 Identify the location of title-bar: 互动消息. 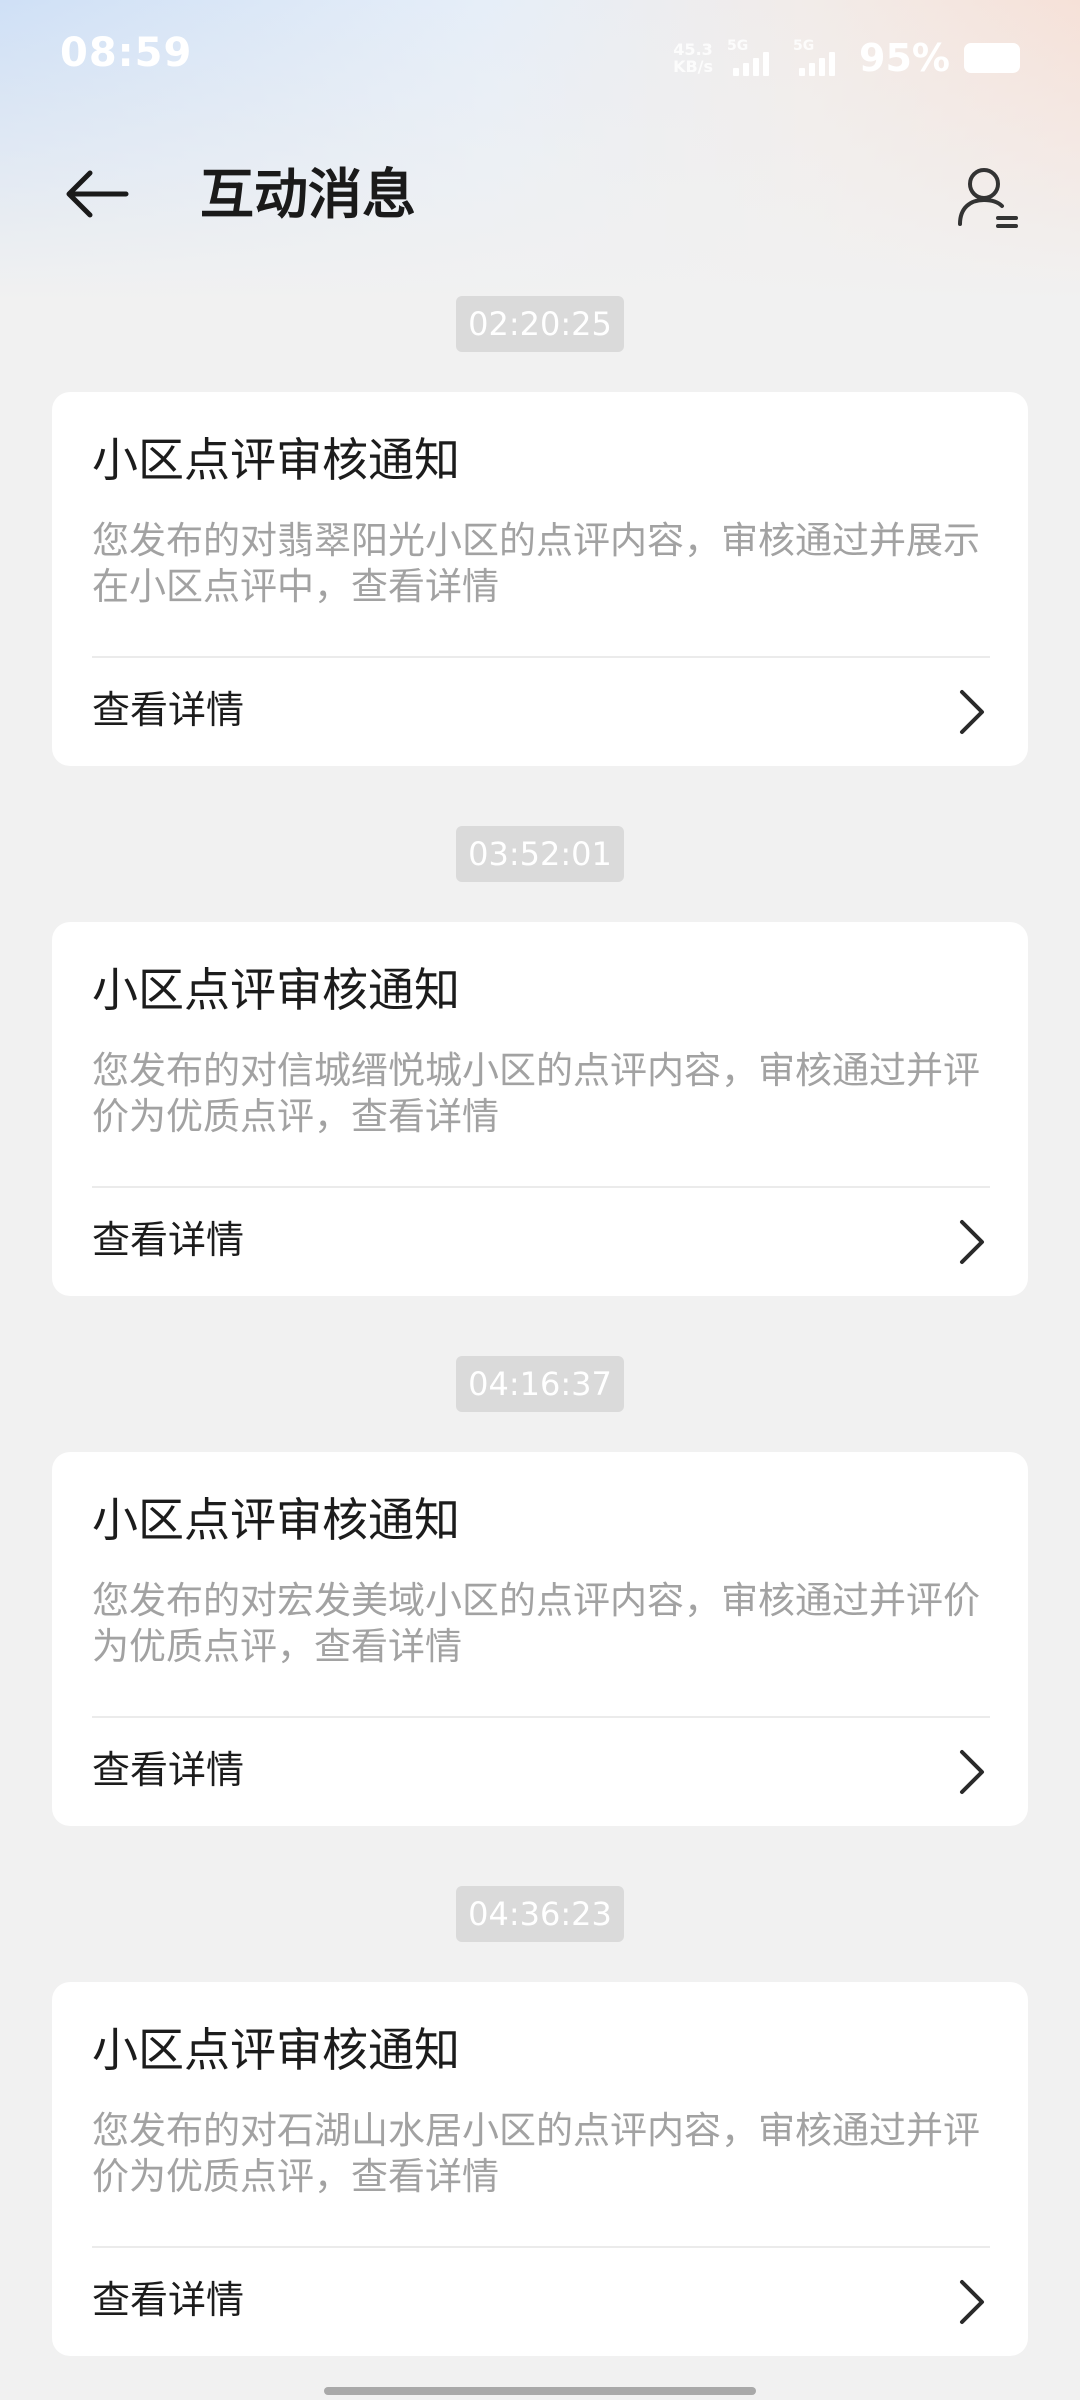
(540, 195).